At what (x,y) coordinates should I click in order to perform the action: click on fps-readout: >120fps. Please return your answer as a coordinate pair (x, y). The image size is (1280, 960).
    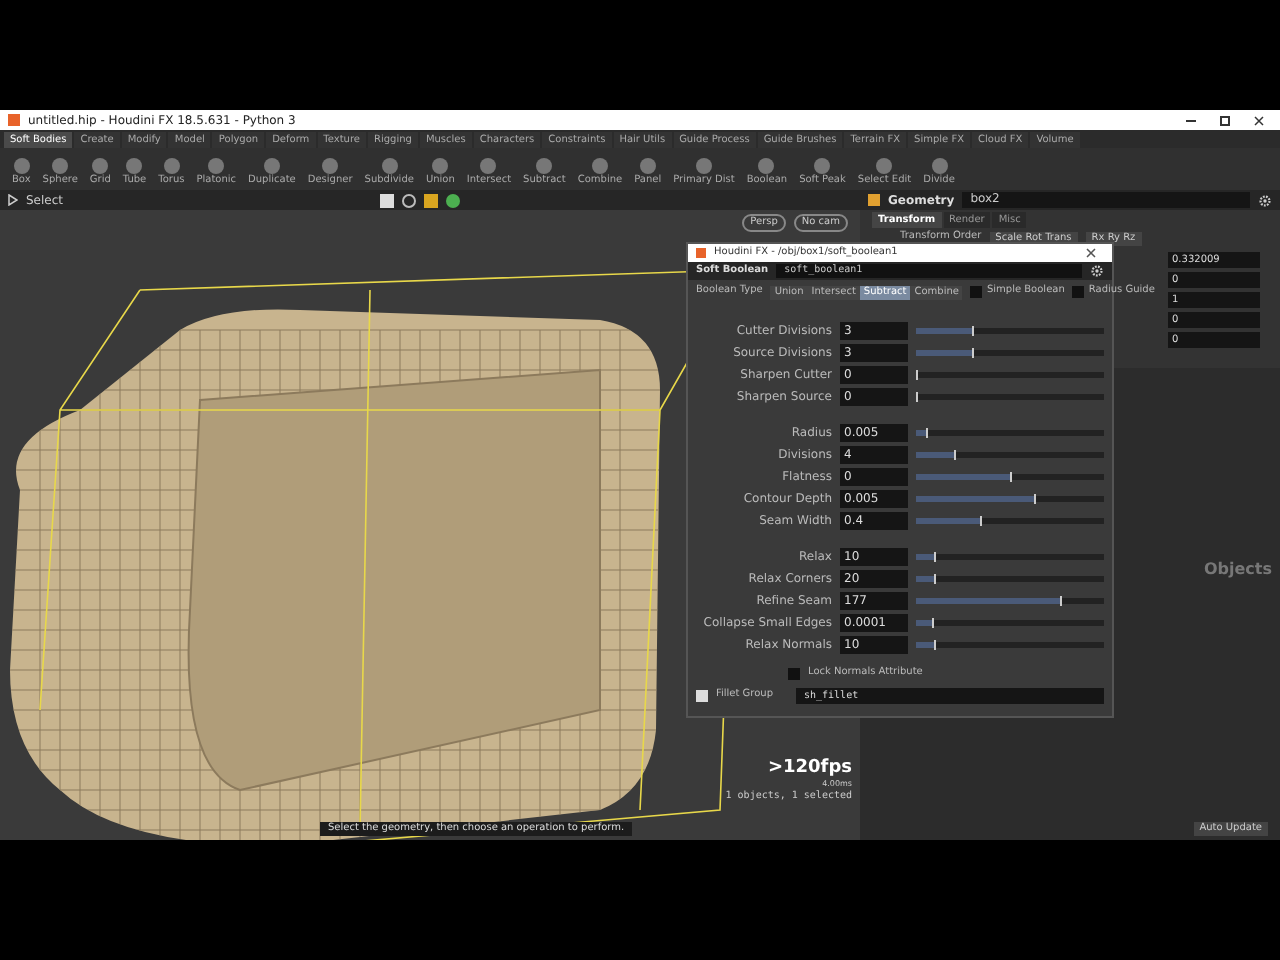
    Looking at the image, I should click on (809, 768).